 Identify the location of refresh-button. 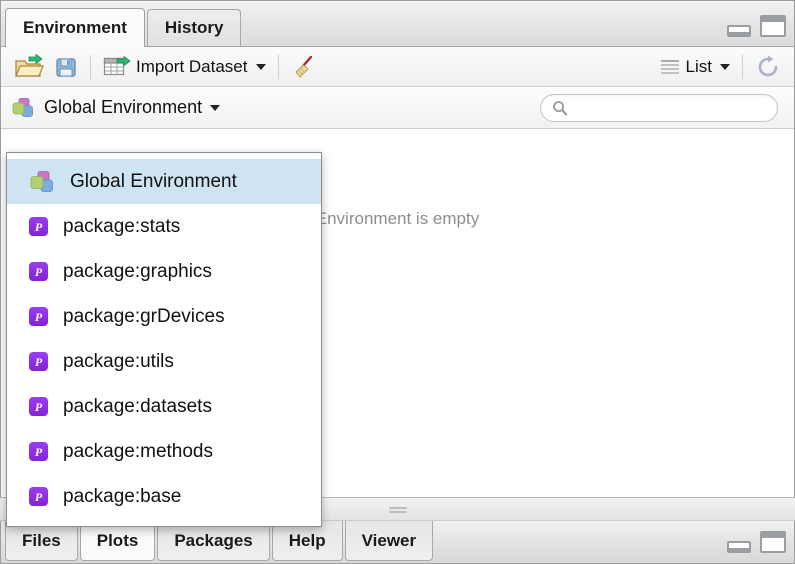
(768, 67).